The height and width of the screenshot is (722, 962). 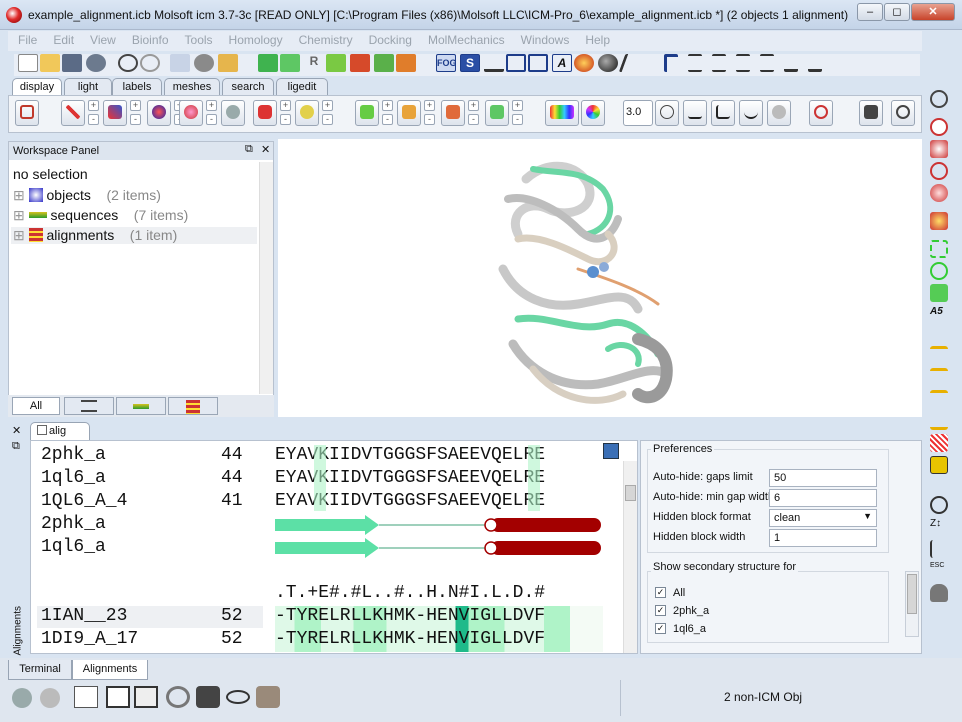 What do you see at coordinates (192, 87) in the screenshot?
I see `tab-meshes: meshes` at bounding box center [192, 87].